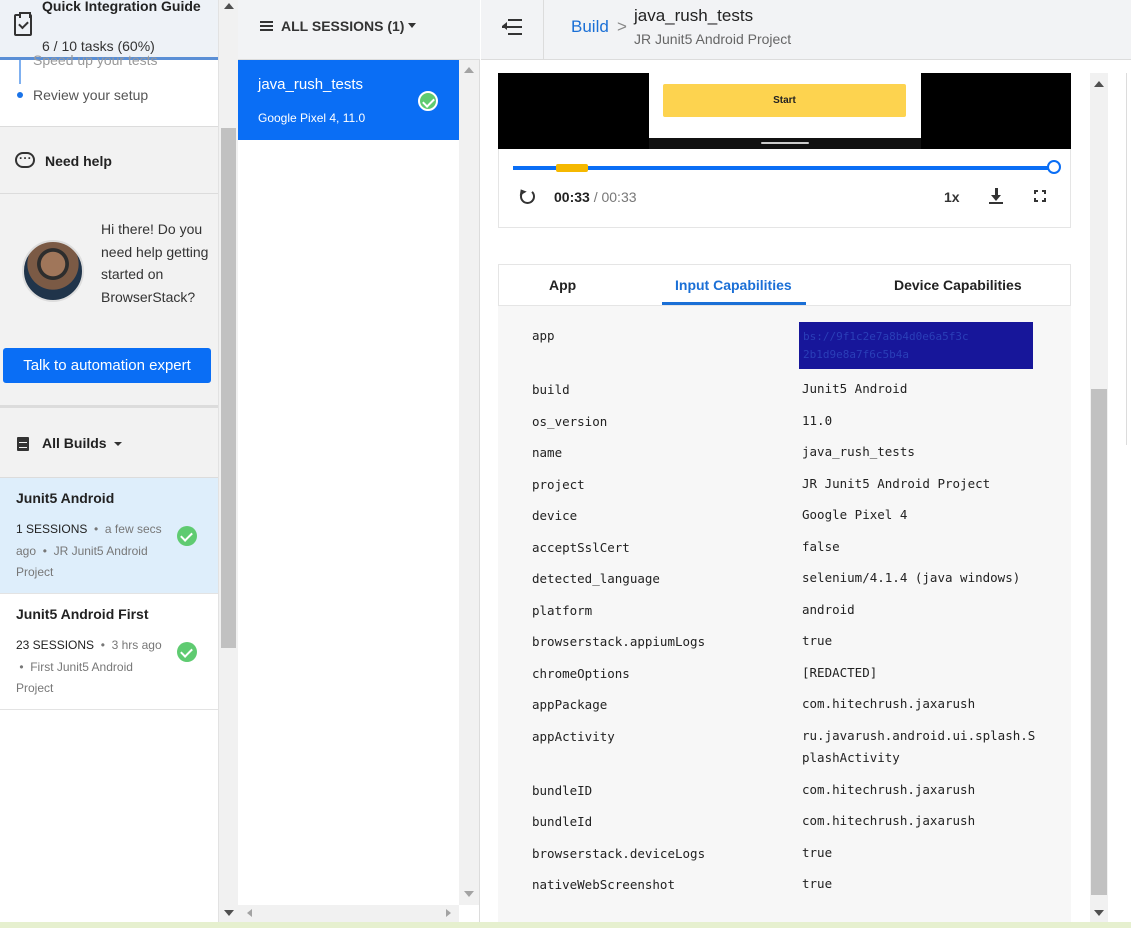  Describe the element at coordinates (555, 515) in the screenshot. I see `capability-key: device` at that location.